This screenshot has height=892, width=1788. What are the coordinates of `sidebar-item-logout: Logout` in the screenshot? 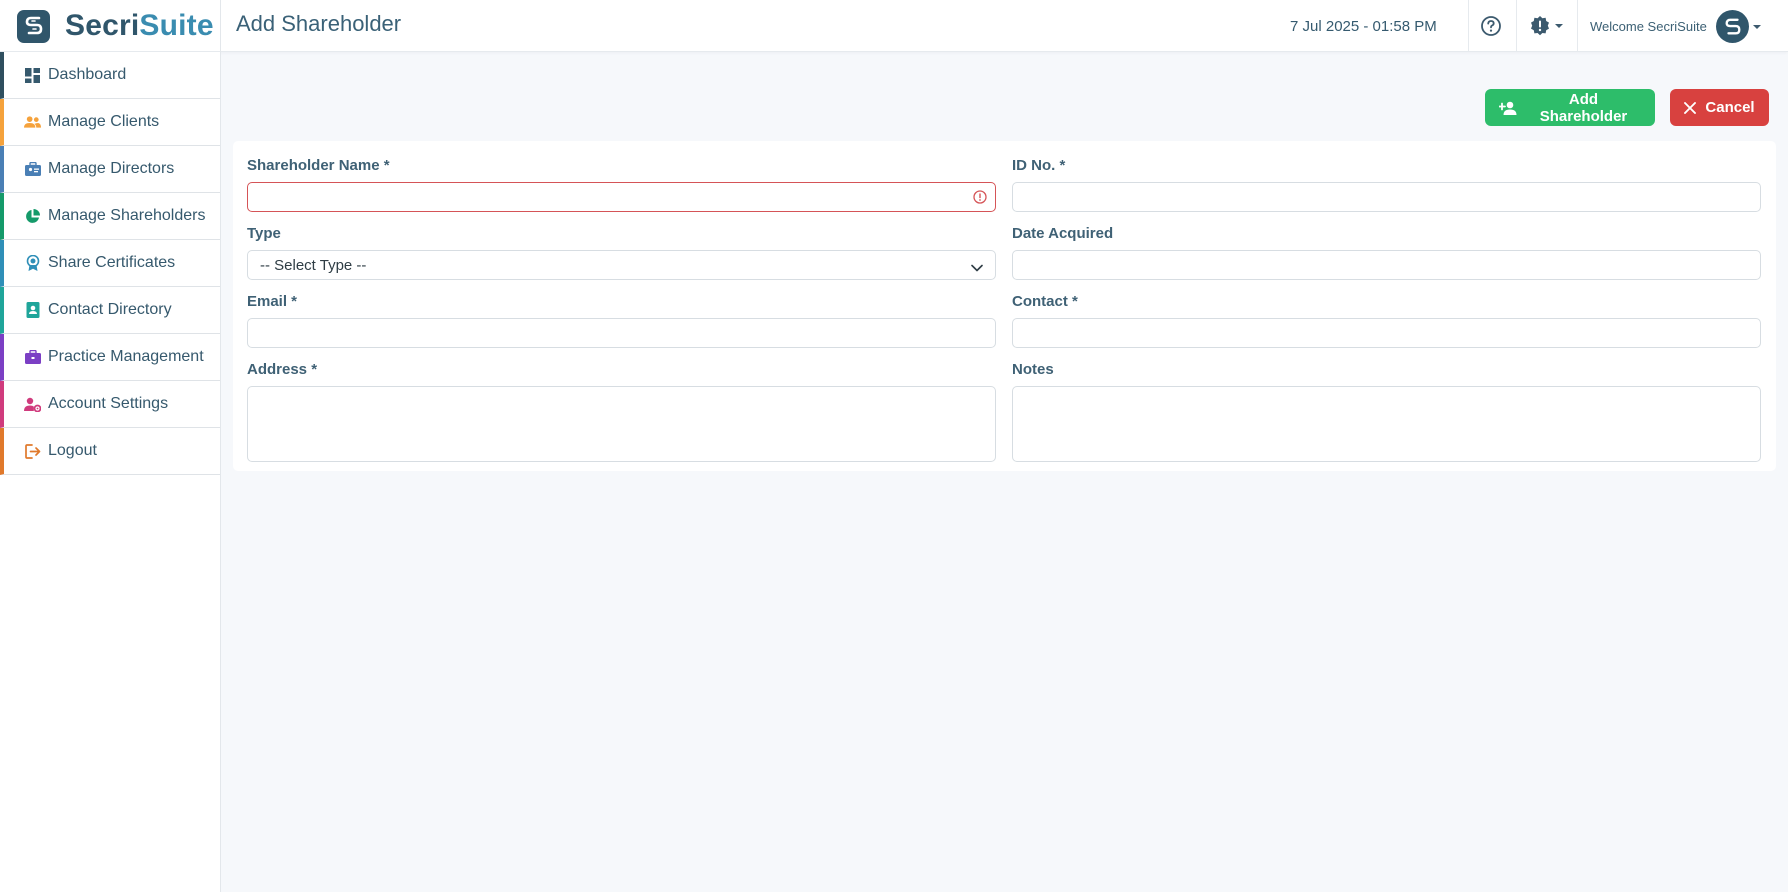 It's located at (110, 451).